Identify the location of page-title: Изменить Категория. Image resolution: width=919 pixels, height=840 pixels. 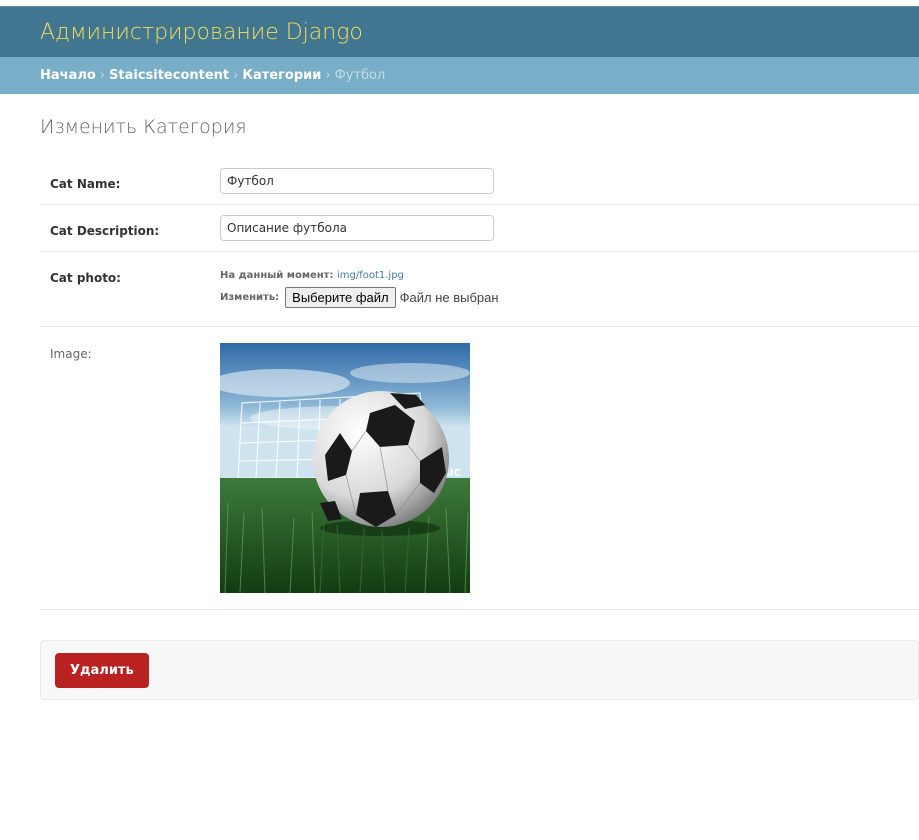
(143, 127).